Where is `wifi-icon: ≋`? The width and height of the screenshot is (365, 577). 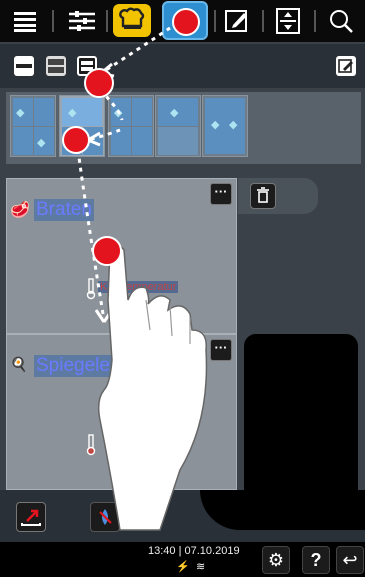
wifi-icon: ≋ is located at coordinates (201, 567).